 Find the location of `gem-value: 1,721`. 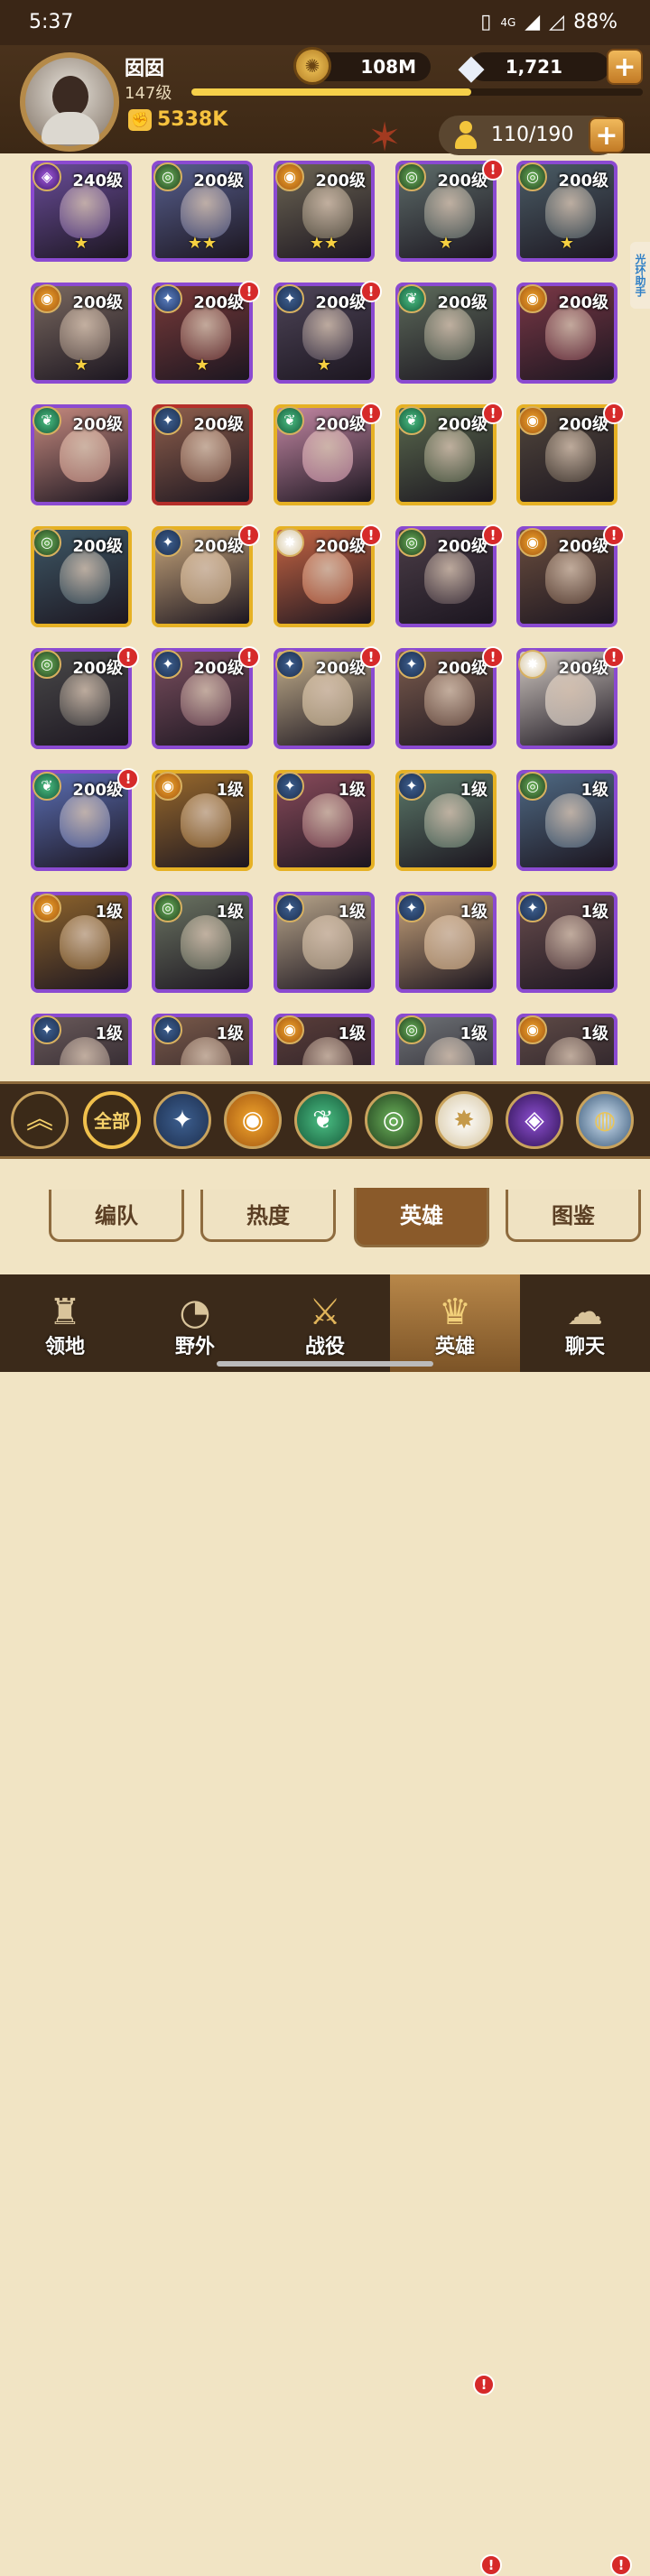

gem-value: 1,721 is located at coordinates (533, 67).